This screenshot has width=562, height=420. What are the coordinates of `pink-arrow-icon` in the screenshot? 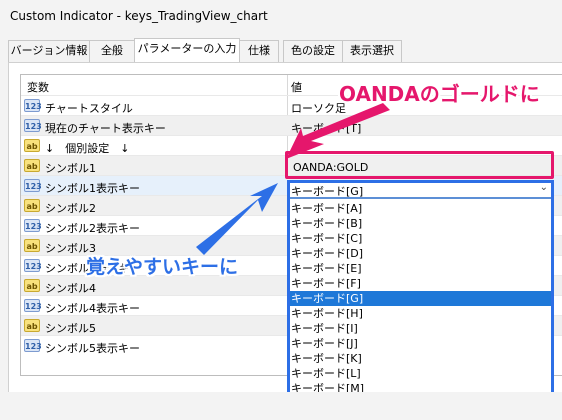 It's located at (338, 131).